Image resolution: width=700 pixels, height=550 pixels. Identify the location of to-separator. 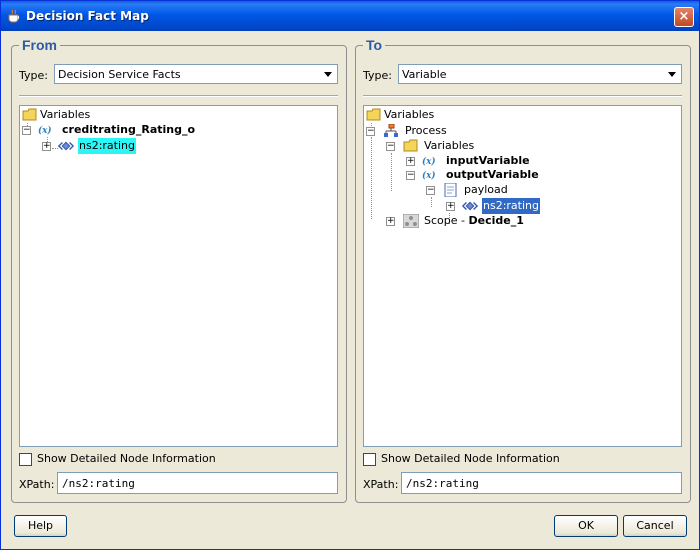
(522, 96).